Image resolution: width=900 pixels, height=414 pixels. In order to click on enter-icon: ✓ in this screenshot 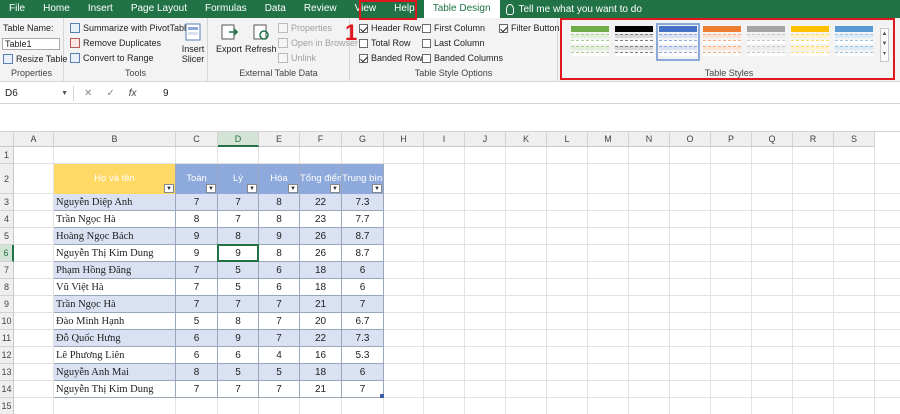, I will do `click(110, 93)`.